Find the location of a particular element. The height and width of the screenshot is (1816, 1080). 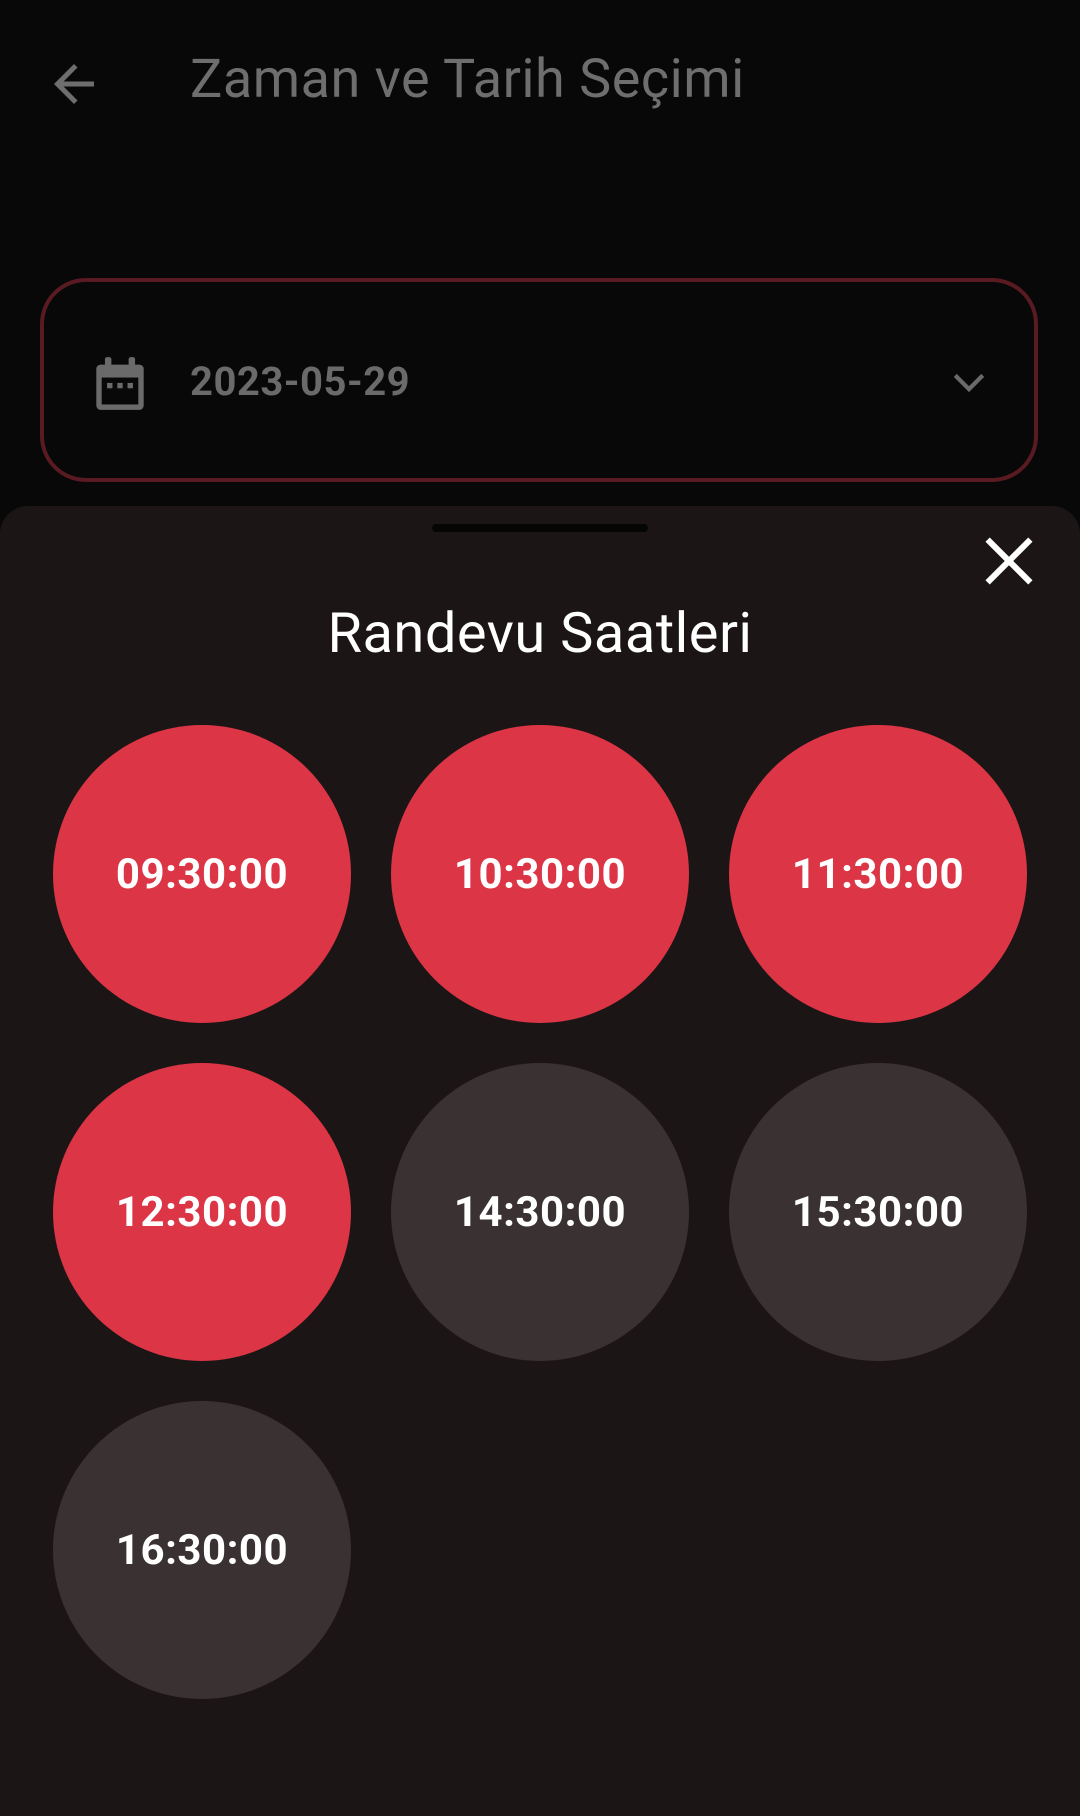

time-slot-label: 09:30:00 is located at coordinates (202, 874).